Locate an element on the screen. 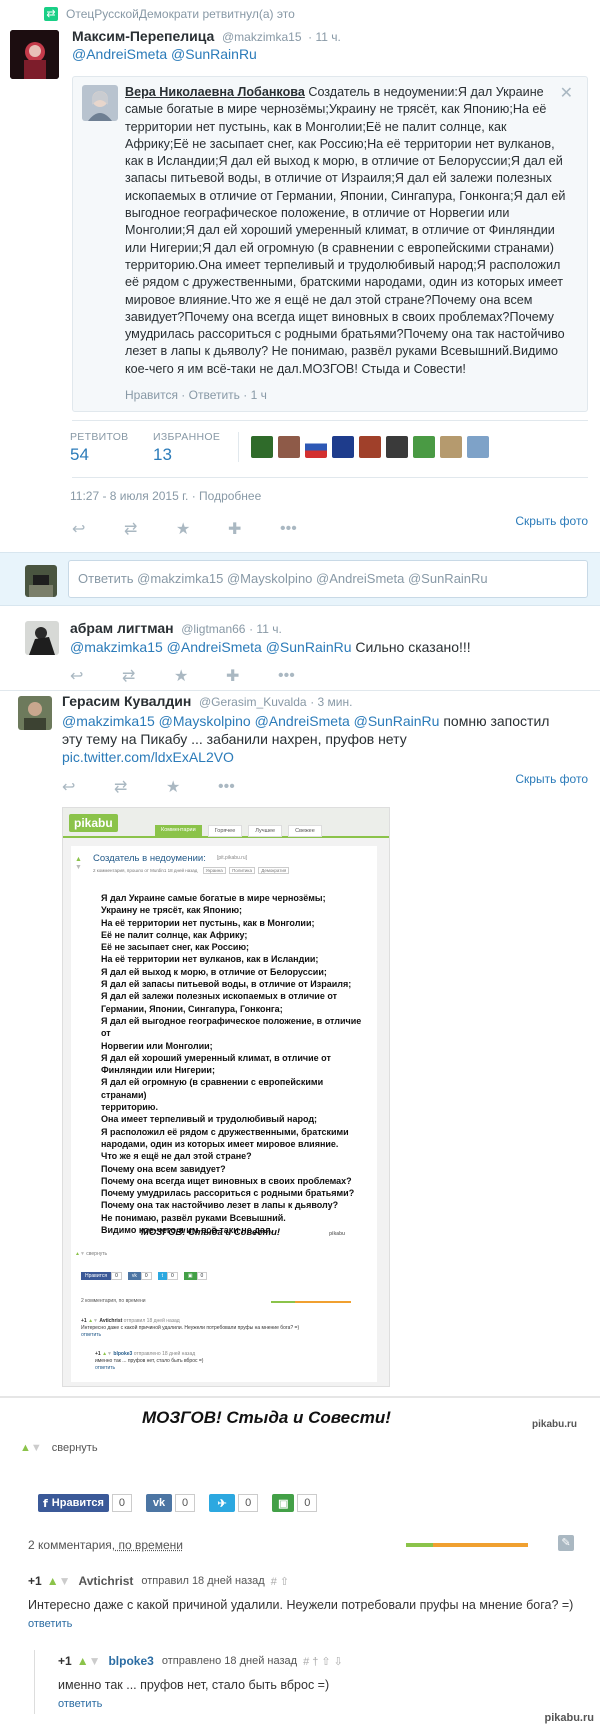 This screenshot has height=1730, width=600. tab-hot: Горячее is located at coordinates (225, 831).